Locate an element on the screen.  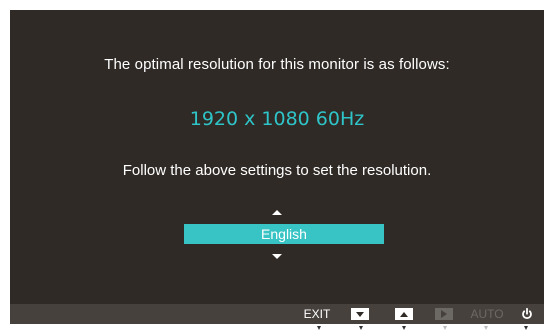
language-down-arrow is located at coordinates (277, 256).